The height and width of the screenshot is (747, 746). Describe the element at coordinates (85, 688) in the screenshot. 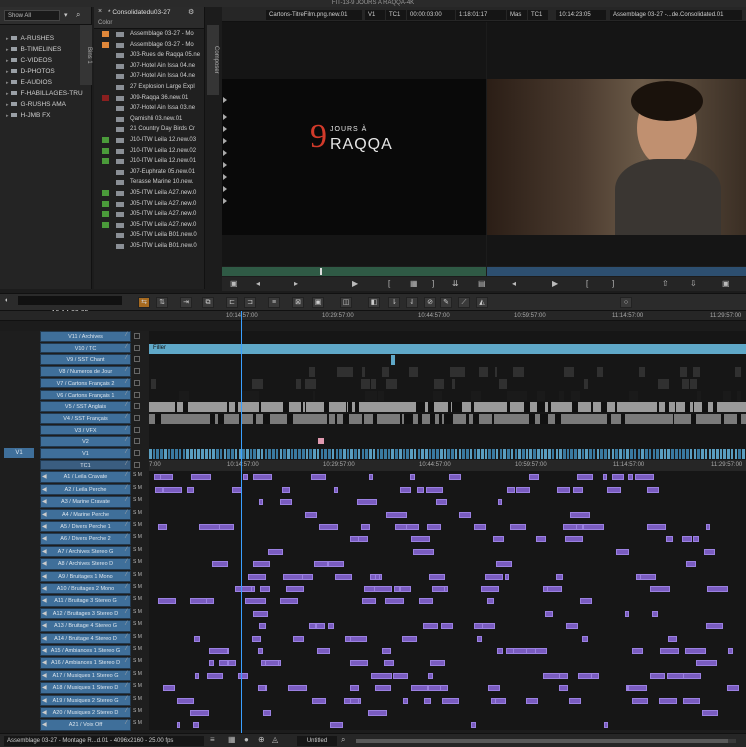

I see `track-name: A18 / Musiques 1 Stereo D` at that location.